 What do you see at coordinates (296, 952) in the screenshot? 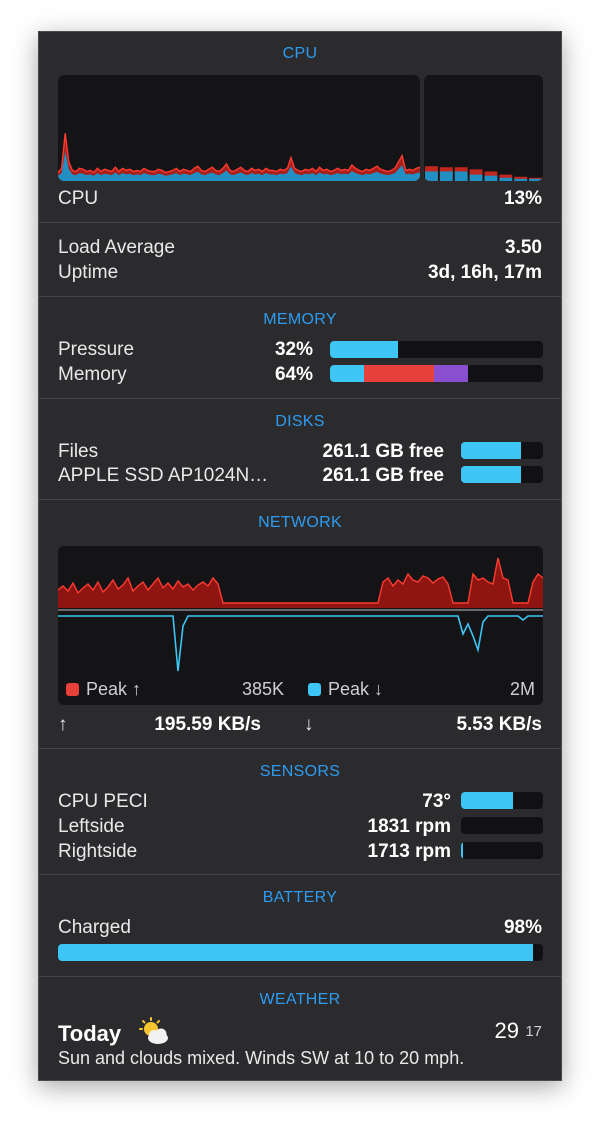
I see `battery-bar-fill` at bounding box center [296, 952].